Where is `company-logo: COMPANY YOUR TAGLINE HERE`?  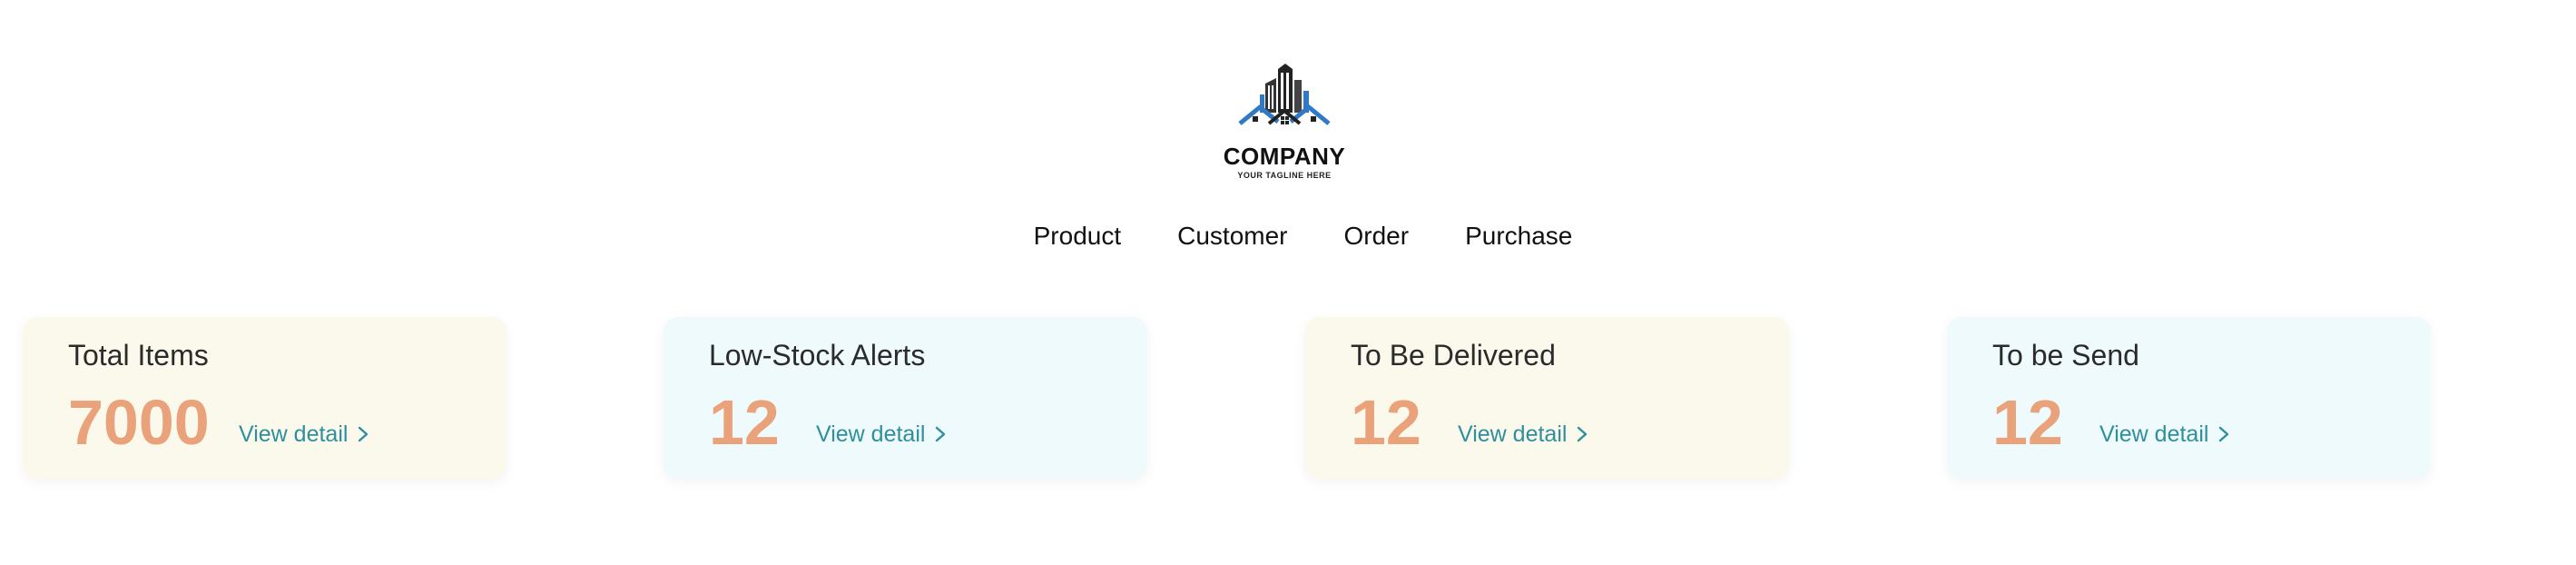 company-logo: COMPANY YOUR TAGLINE HERE is located at coordinates (1284, 120).